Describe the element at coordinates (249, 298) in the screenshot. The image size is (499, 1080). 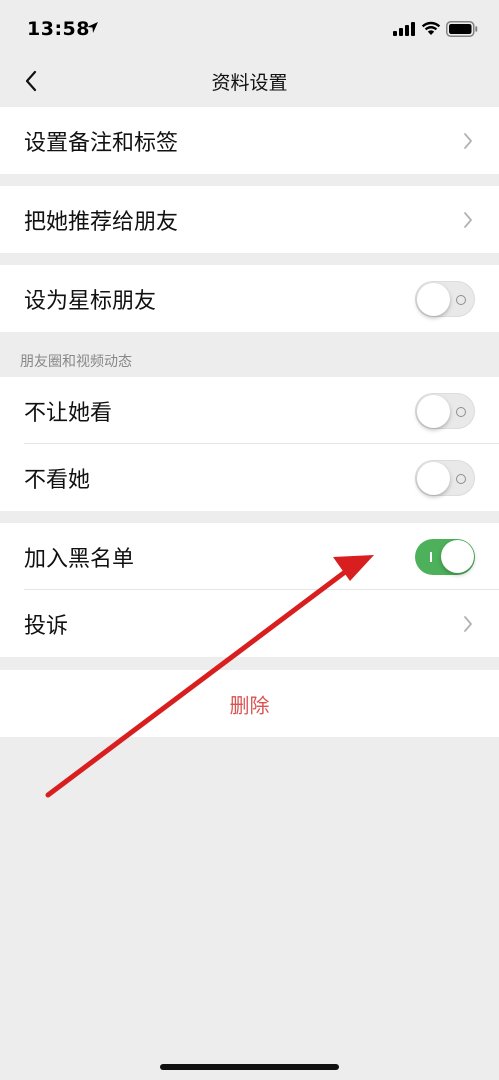
I see `star-friend-row: 设为星标朋友` at that location.